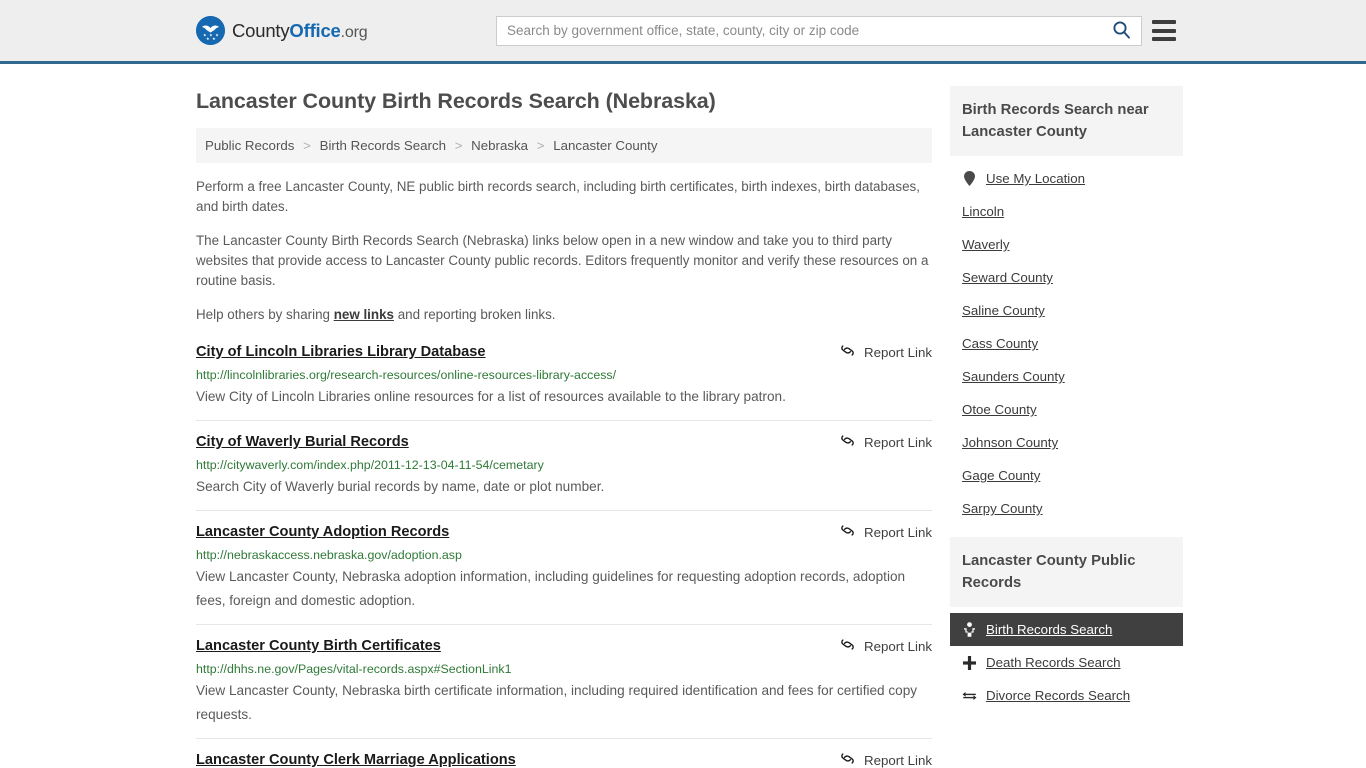  What do you see at coordinates (1049, 629) in the screenshot?
I see `sidebar-item-label: Birth Records Search` at bounding box center [1049, 629].